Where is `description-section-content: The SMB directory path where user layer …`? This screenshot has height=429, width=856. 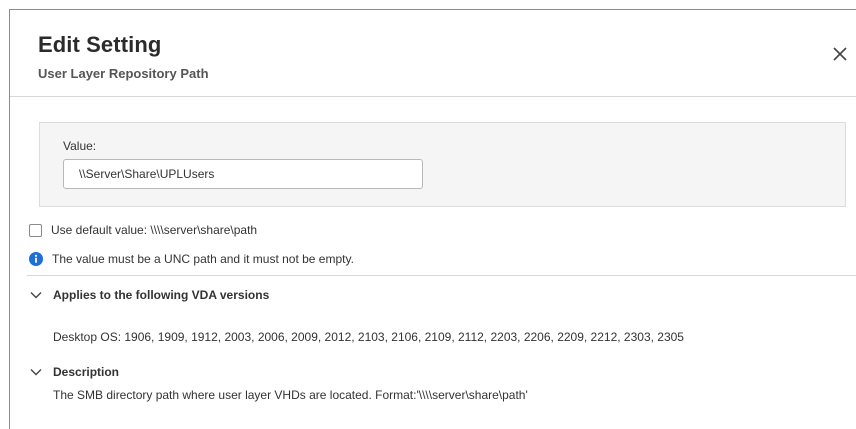 description-section-content: The SMB directory path where user layer … is located at coordinates (290, 395).